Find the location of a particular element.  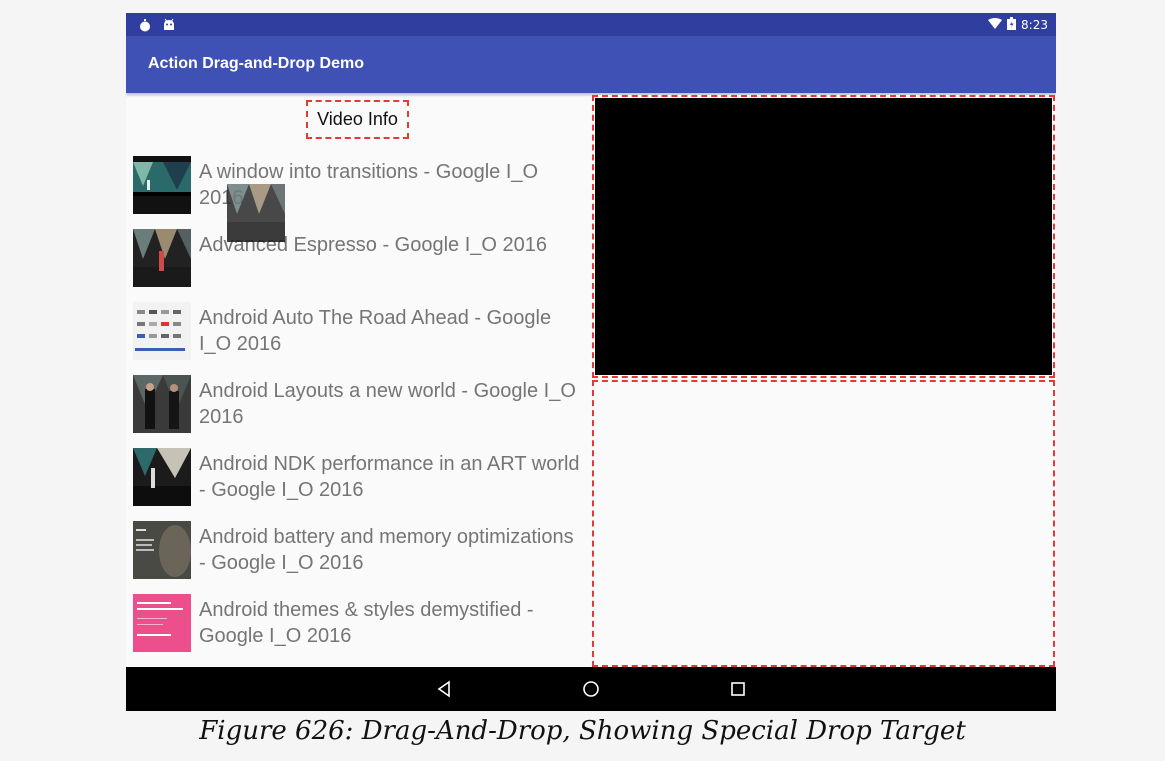

video-info-drop-target: Video Info is located at coordinates (357, 119).